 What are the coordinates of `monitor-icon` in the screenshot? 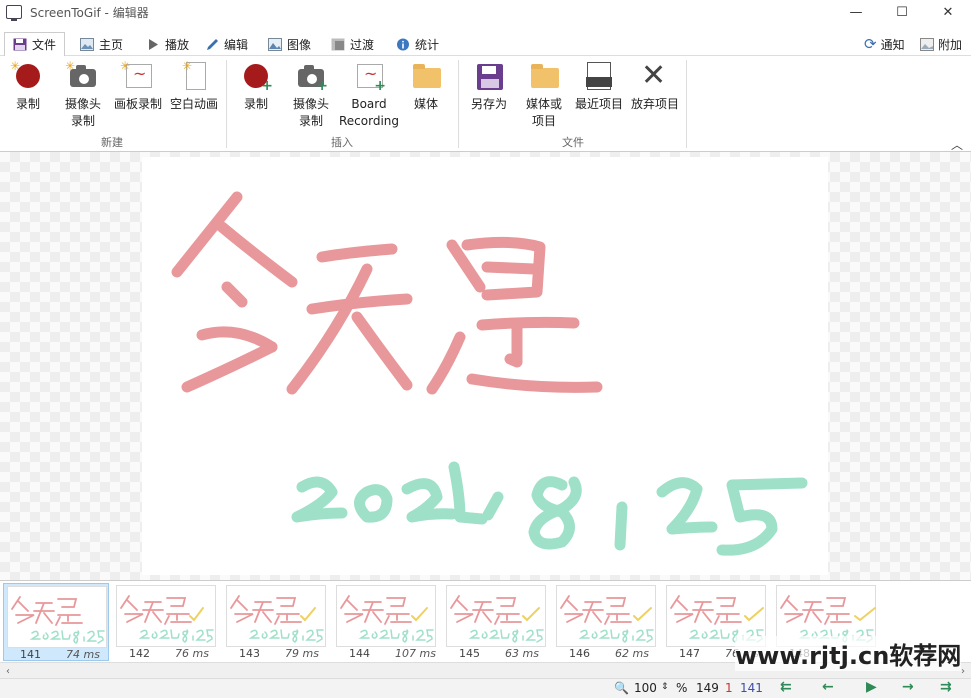 It's located at (14, 13).